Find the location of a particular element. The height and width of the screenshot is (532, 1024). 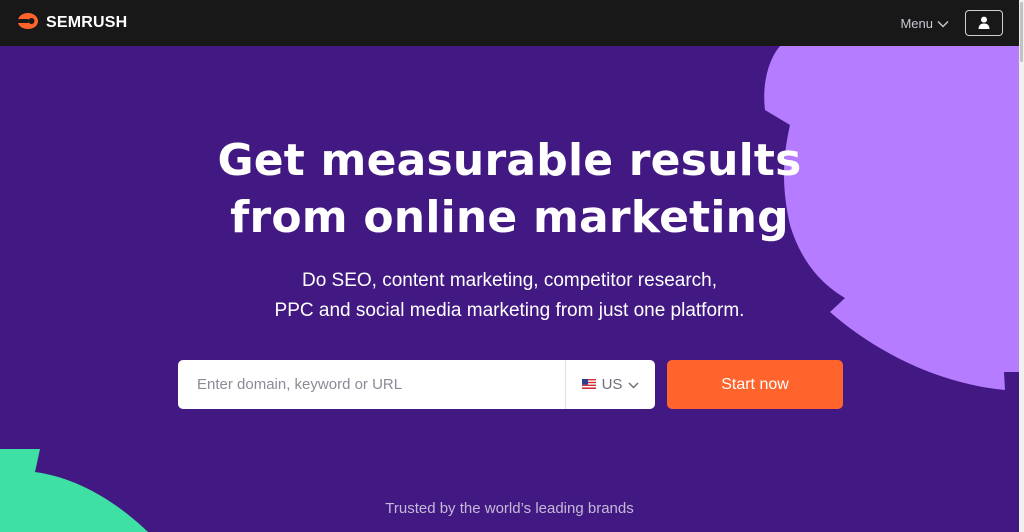

top-navigation-bar: SEMRUSH Menu is located at coordinates (509, 23).